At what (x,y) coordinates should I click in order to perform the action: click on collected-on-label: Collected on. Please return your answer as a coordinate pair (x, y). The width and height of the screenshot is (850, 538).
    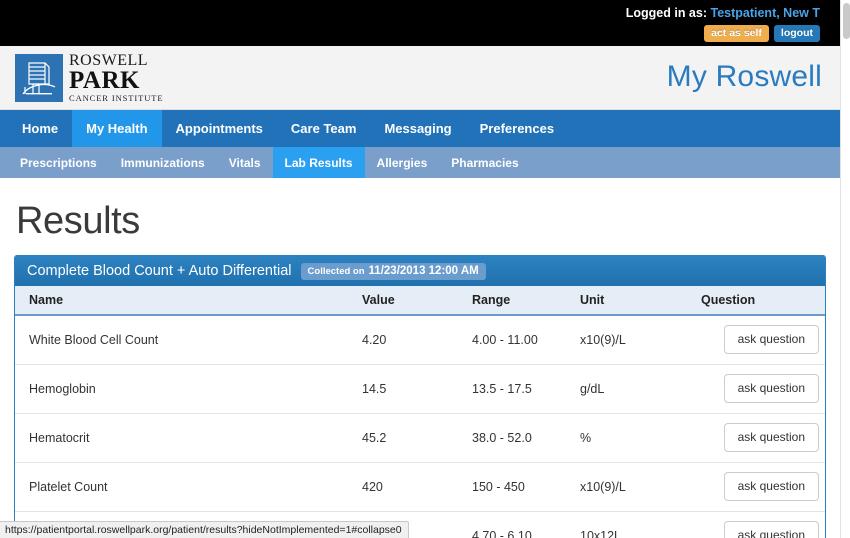
    Looking at the image, I should click on (336, 271).